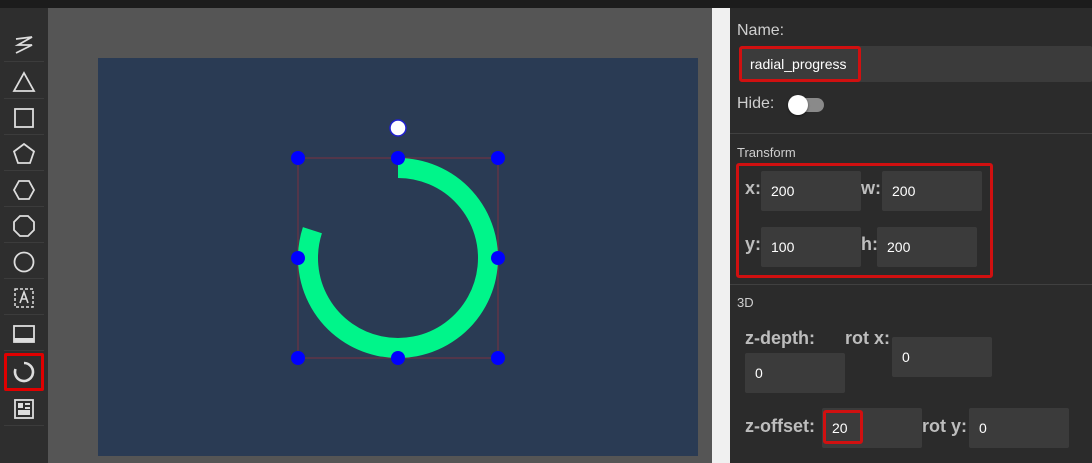  What do you see at coordinates (811, 191) in the screenshot?
I see `x-input: 200` at bounding box center [811, 191].